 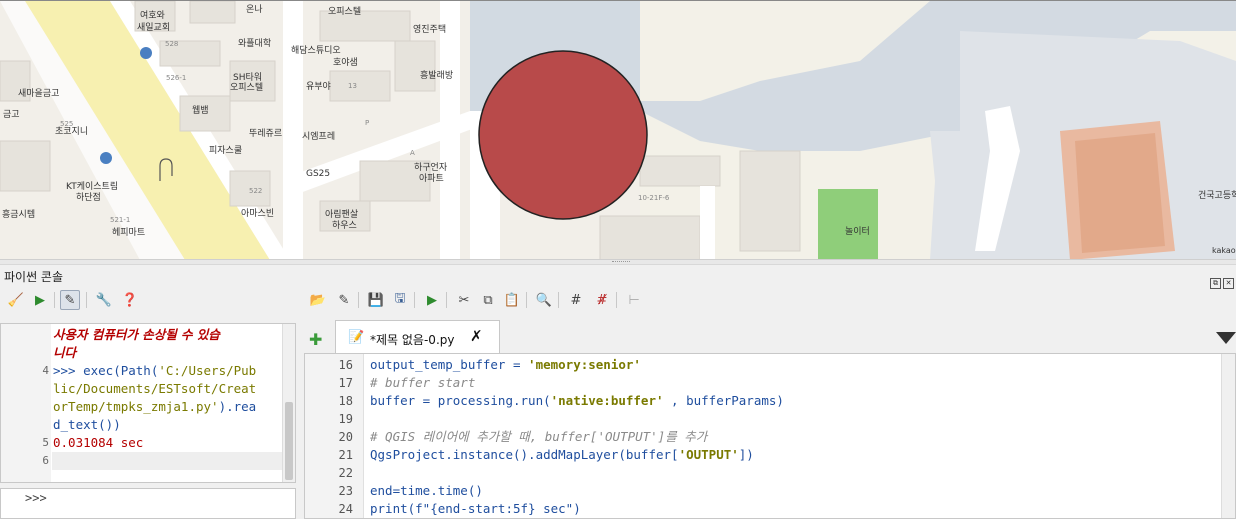 What do you see at coordinates (544, 300) in the screenshot?
I see `find-icon: 🔍` at bounding box center [544, 300].